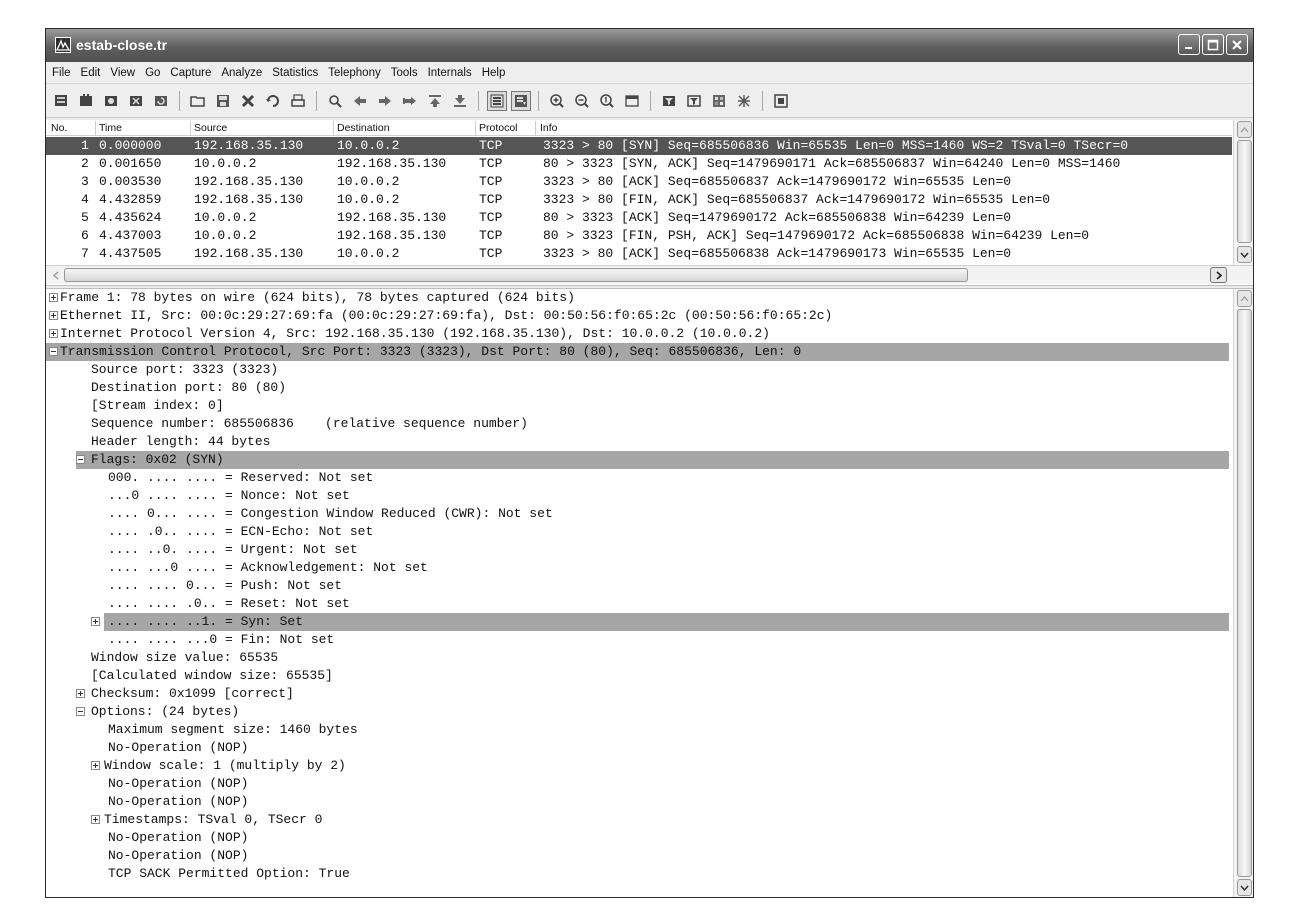 The width and height of the screenshot is (1299, 915). I want to click on menu-help: Help, so click(494, 73).